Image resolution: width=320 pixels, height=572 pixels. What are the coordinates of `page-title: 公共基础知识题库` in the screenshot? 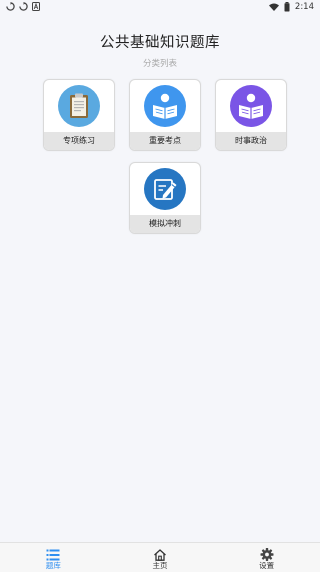 It's located at (160, 43).